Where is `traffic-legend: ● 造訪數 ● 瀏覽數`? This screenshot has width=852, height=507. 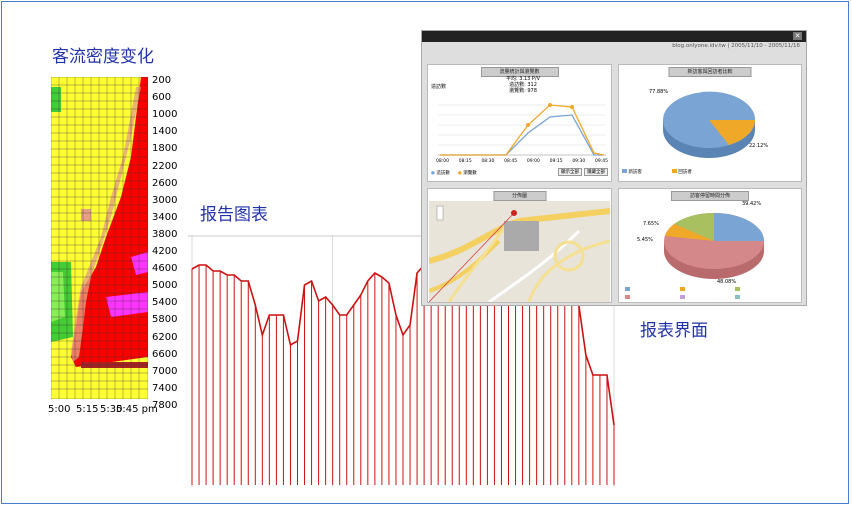
traffic-legend: ● 造訪數 ● 瀏覽數 is located at coordinates (454, 173).